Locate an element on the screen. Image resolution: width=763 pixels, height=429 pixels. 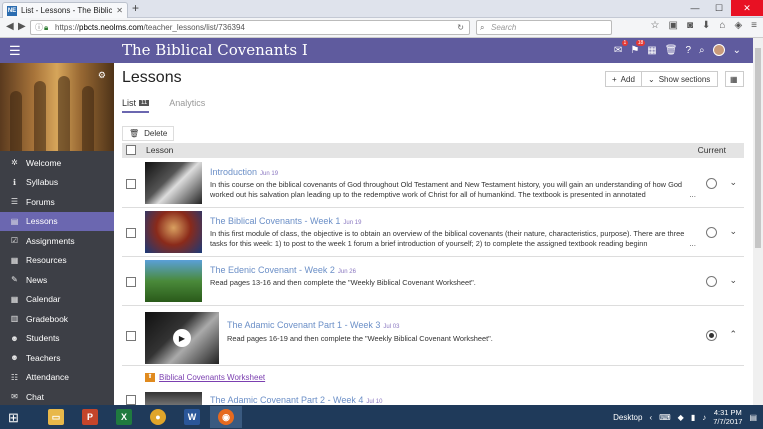
hamburger-menu-icon: ☰ is located at coordinates (15, 51).